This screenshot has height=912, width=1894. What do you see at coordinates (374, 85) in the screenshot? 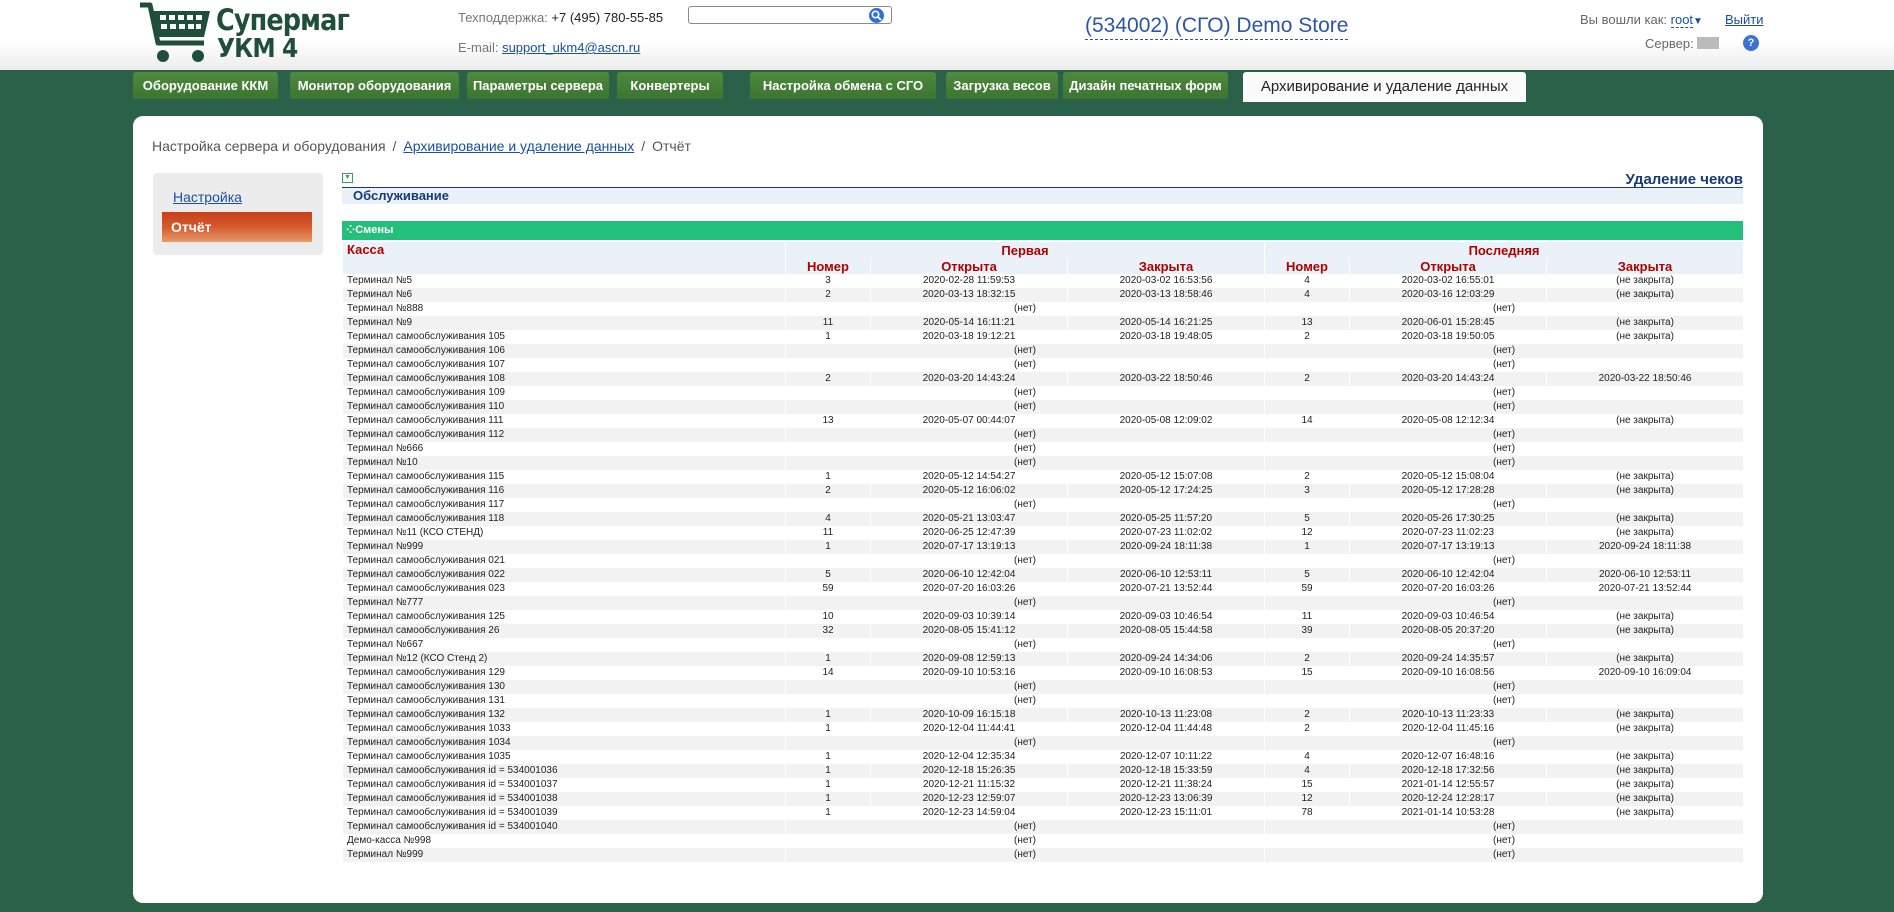
I see `tab-equipment-monitor: Монитор оборудования` at bounding box center [374, 85].